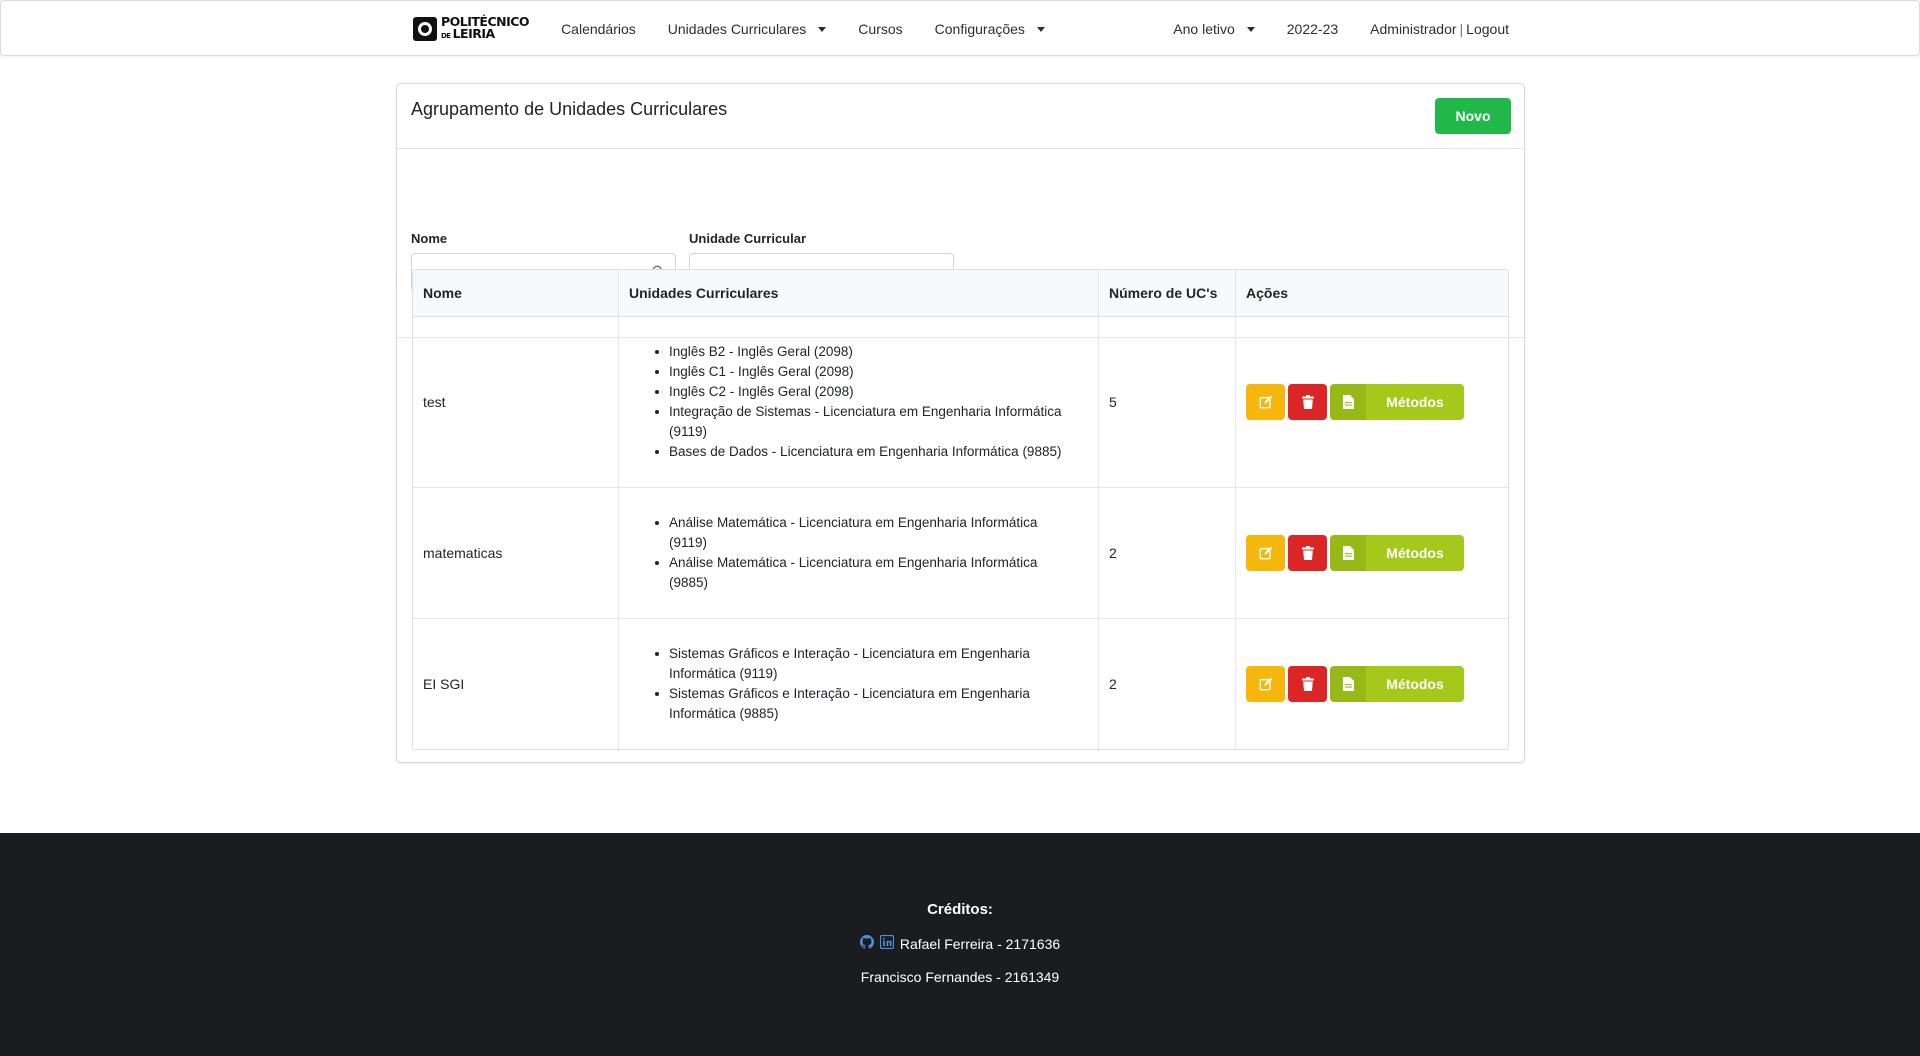 The image size is (1920, 1056). Describe the element at coordinates (1167, 402) in the screenshot. I see `row-count: 5` at that location.